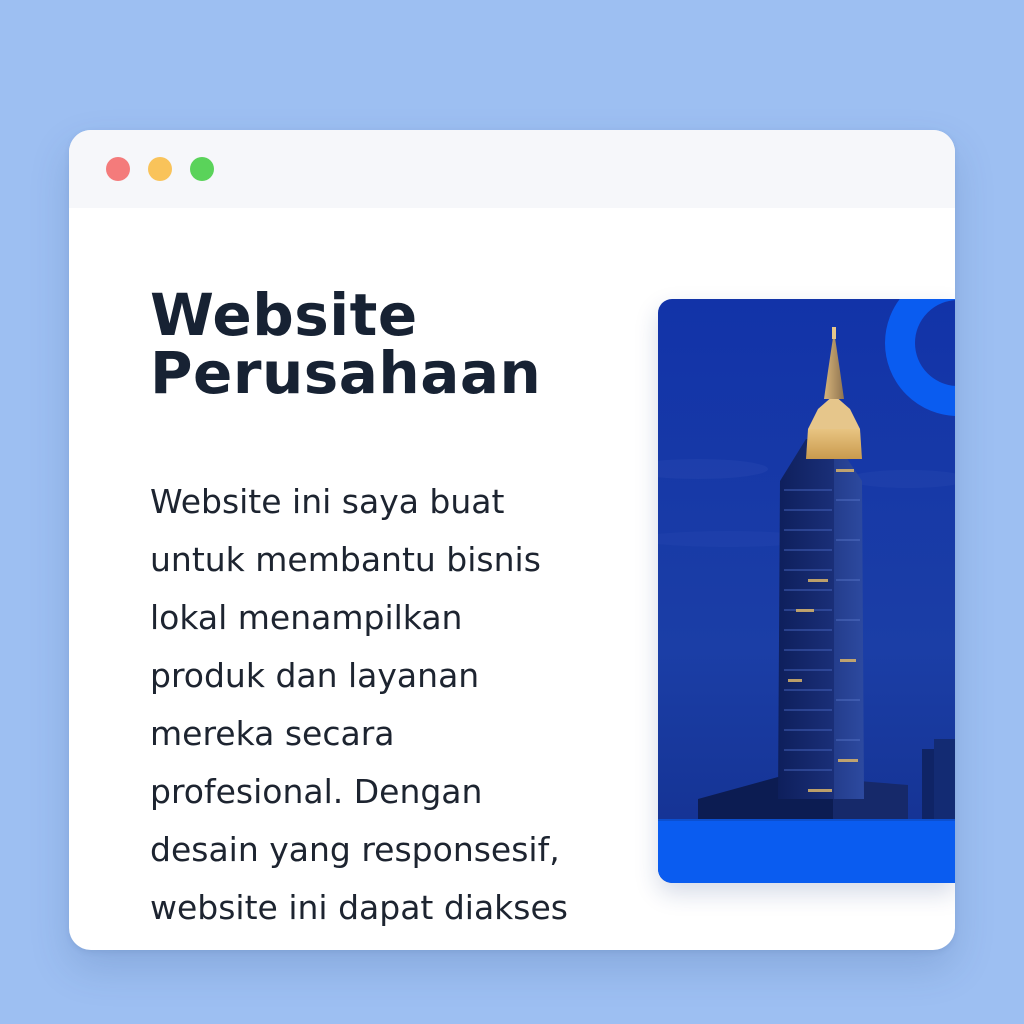 The image size is (1024, 1024). Describe the element at coordinates (359, 907) in the screenshot. I see `description-line: website ini dapat diakses` at that location.